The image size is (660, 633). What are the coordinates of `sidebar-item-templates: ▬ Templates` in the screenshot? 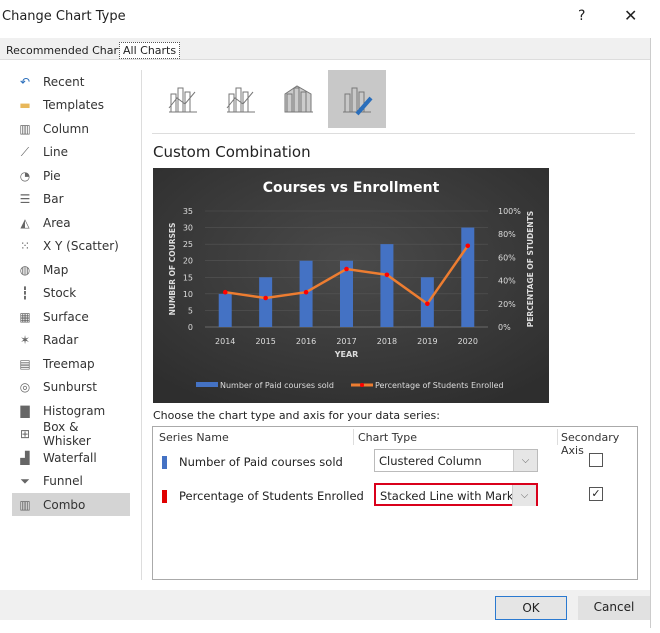 It's located at (71, 105).